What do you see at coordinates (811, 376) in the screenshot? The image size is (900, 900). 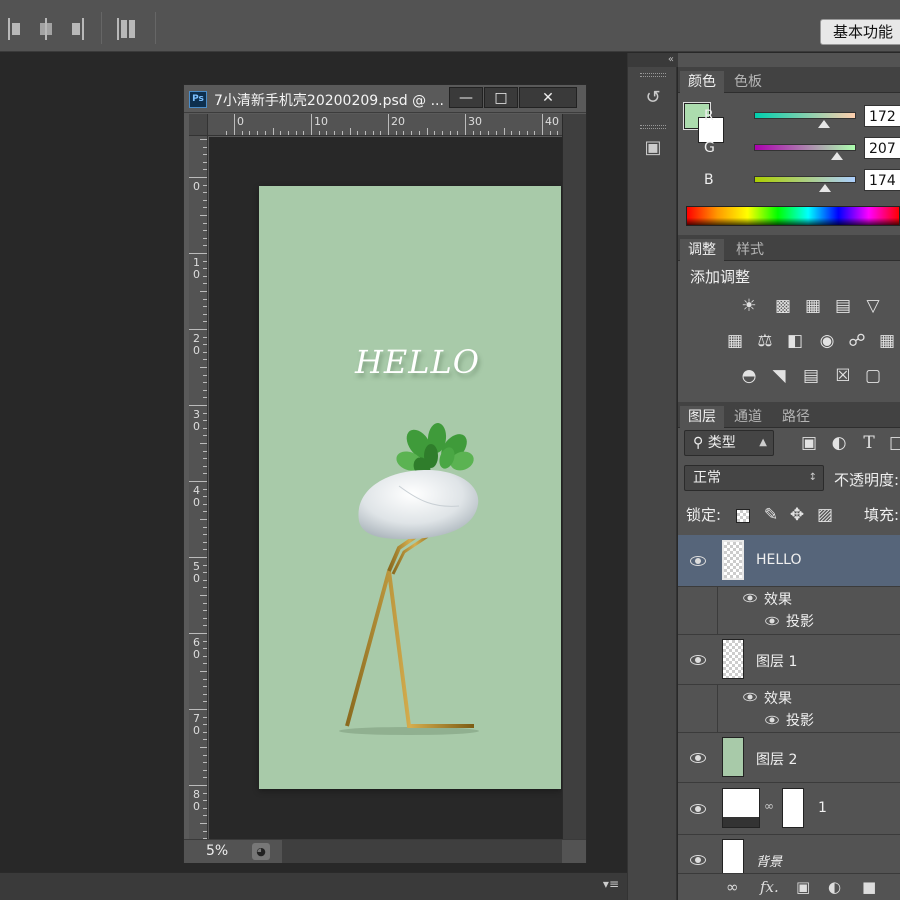 I see `threshold-icon: ▤` at bounding box center [811, 376].